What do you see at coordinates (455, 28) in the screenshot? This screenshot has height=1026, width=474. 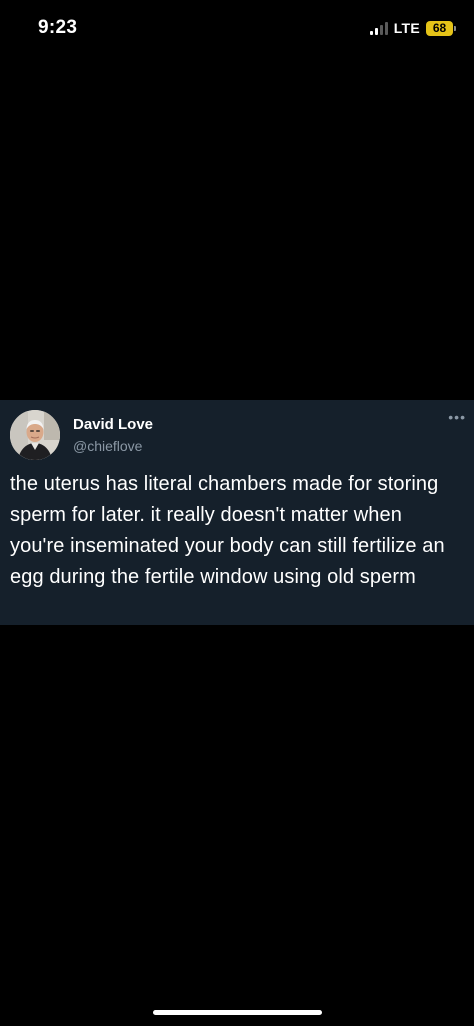 I see `battery-cap` at bounding box center [455, 28].